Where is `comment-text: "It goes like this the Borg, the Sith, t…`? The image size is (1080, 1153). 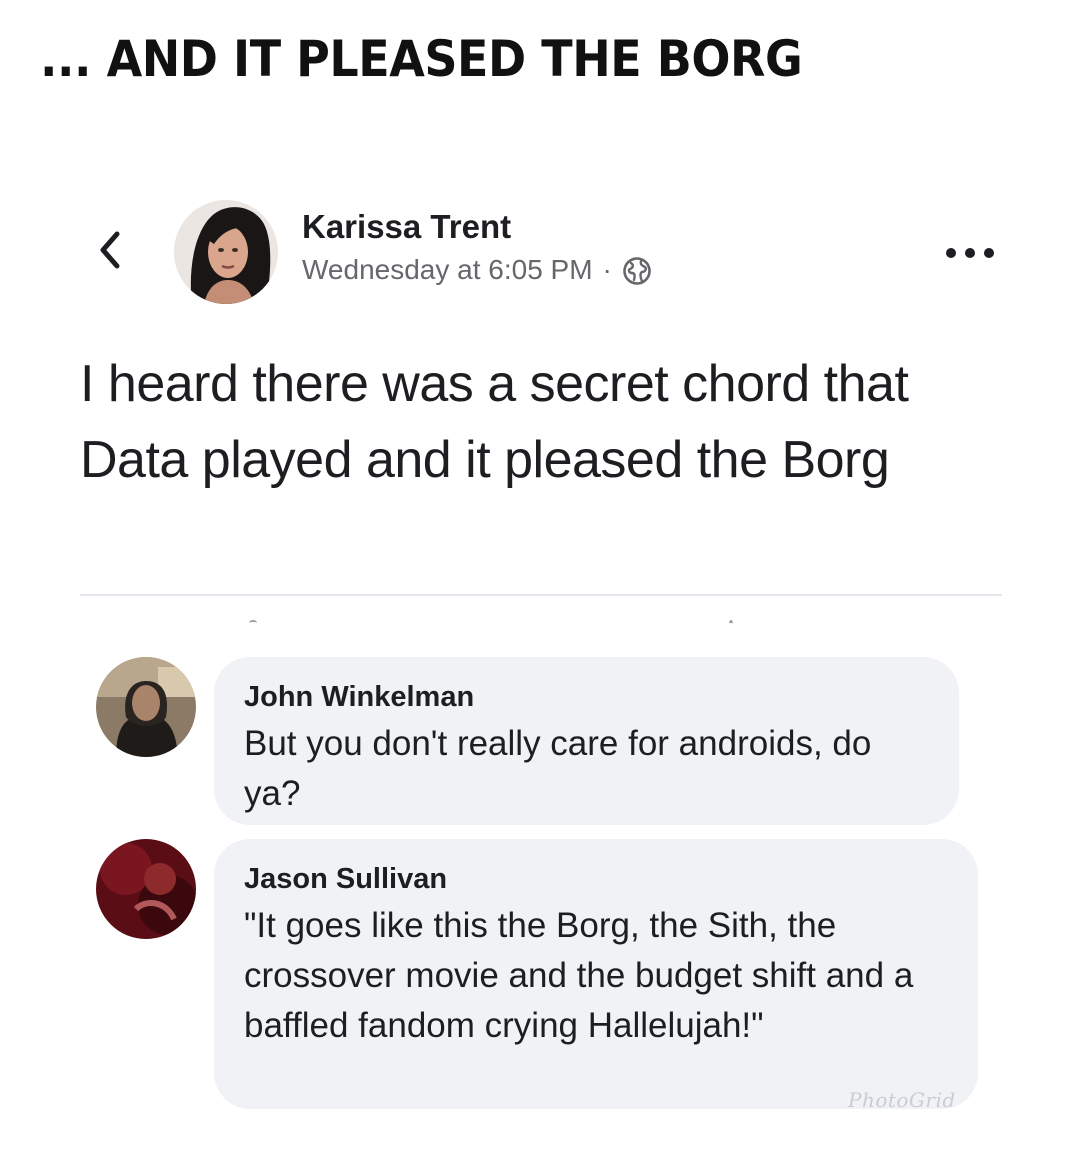 comment-text: "It goes like this the Borg, the Sith, t… is located at coordinates (579, 975).